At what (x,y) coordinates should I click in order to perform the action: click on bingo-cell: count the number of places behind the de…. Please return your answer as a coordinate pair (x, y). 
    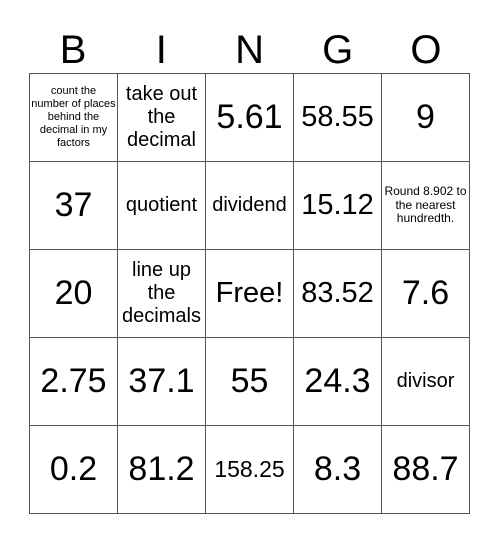
    Looking at the image, I should click on (74, 118).